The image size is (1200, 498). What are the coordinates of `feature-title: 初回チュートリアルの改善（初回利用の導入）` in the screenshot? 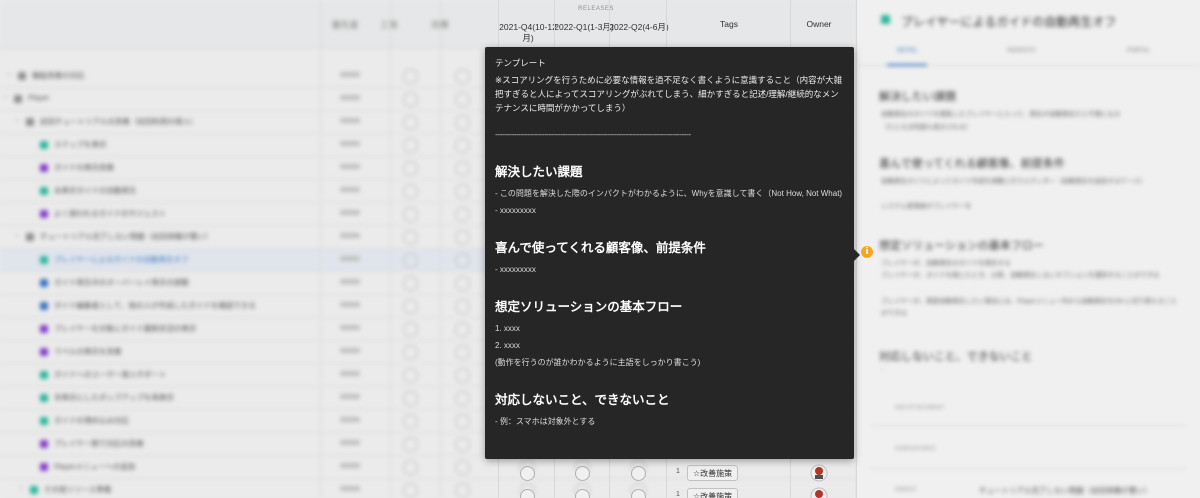 It's located at (118, 121).